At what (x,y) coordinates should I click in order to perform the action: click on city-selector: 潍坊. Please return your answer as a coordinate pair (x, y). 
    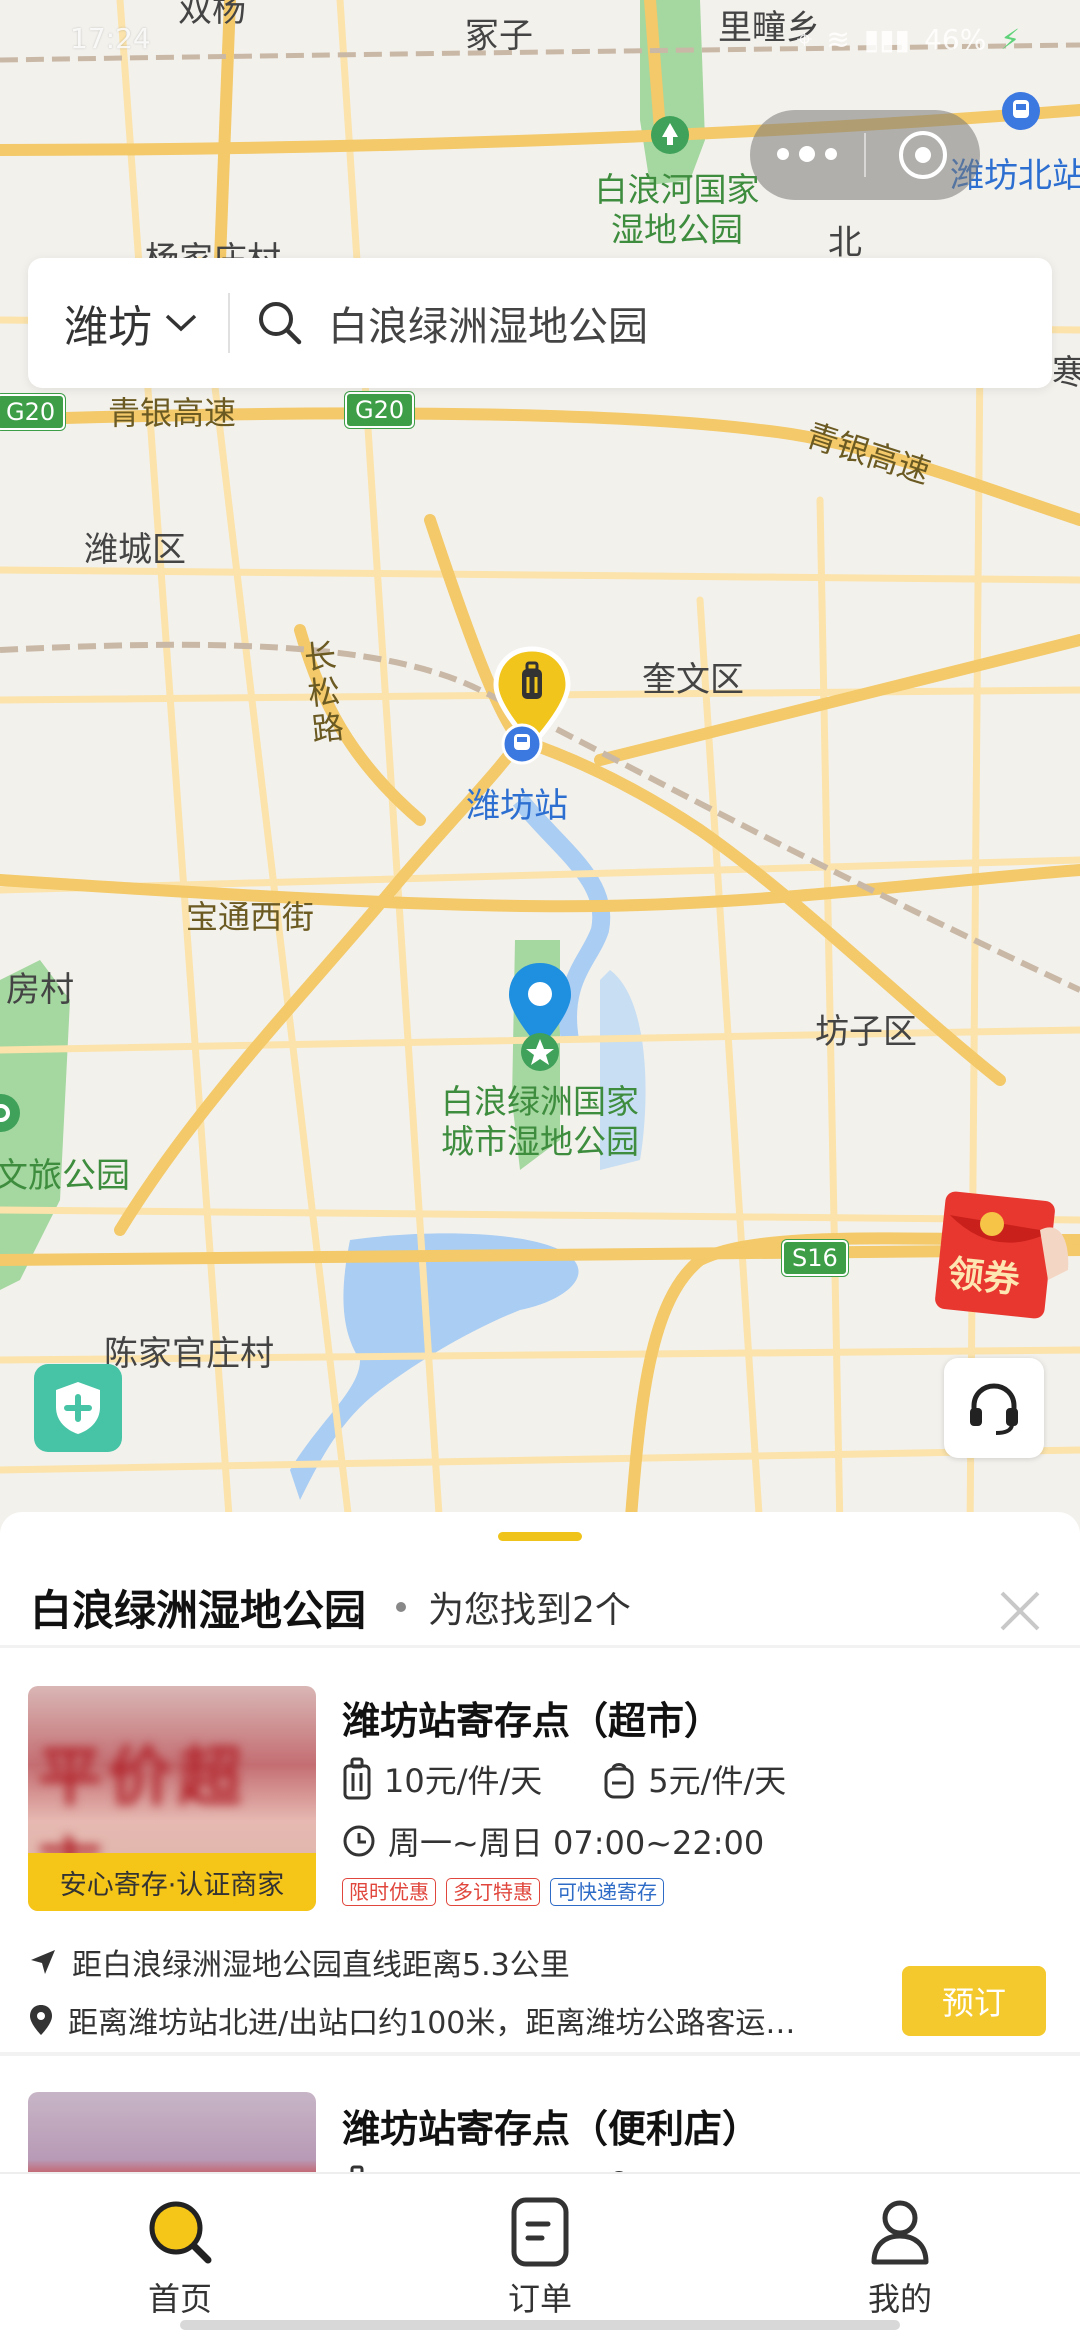
    Looking at the image, I should click on (128, 323).